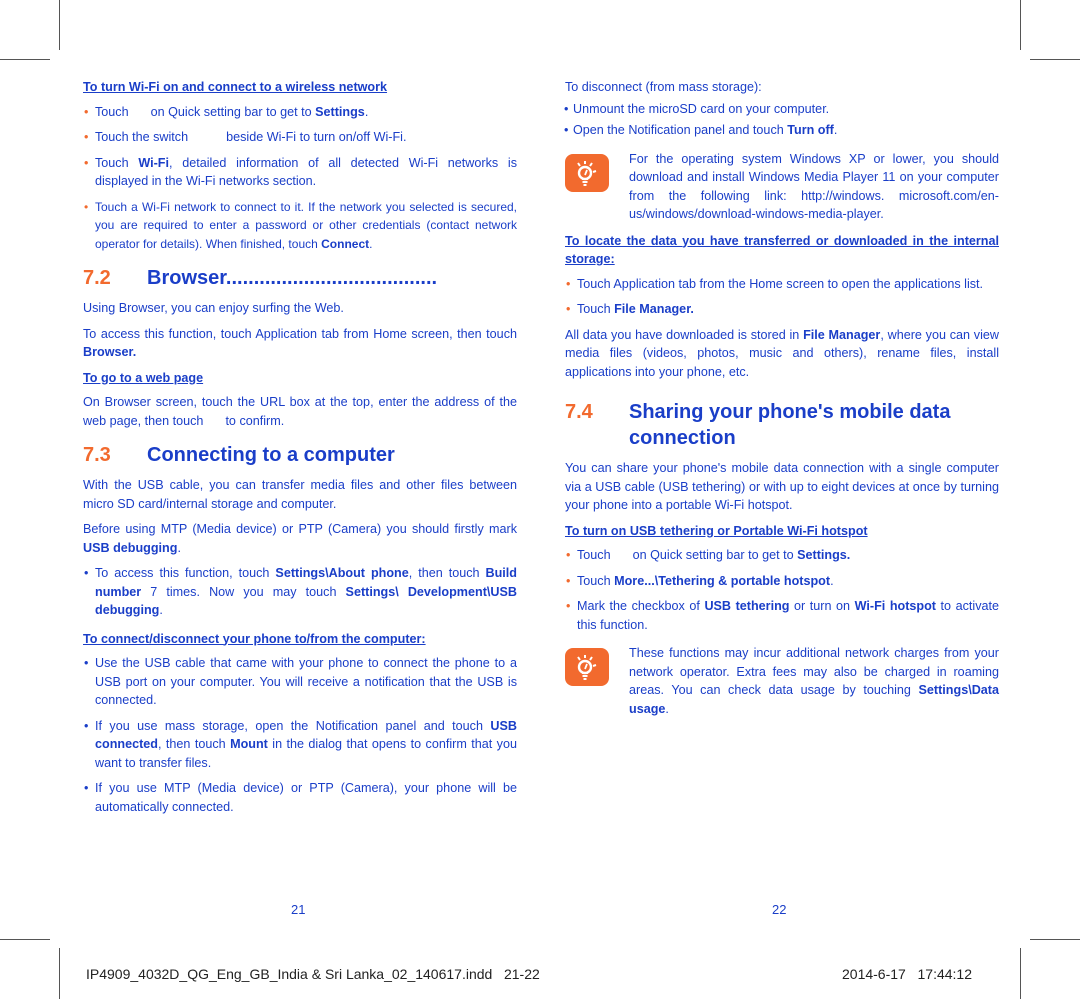 This screenshot has width=1080, height=999. I want to click on print-timestamp: 2014-6-17 17:44:12, so click(907, 974).